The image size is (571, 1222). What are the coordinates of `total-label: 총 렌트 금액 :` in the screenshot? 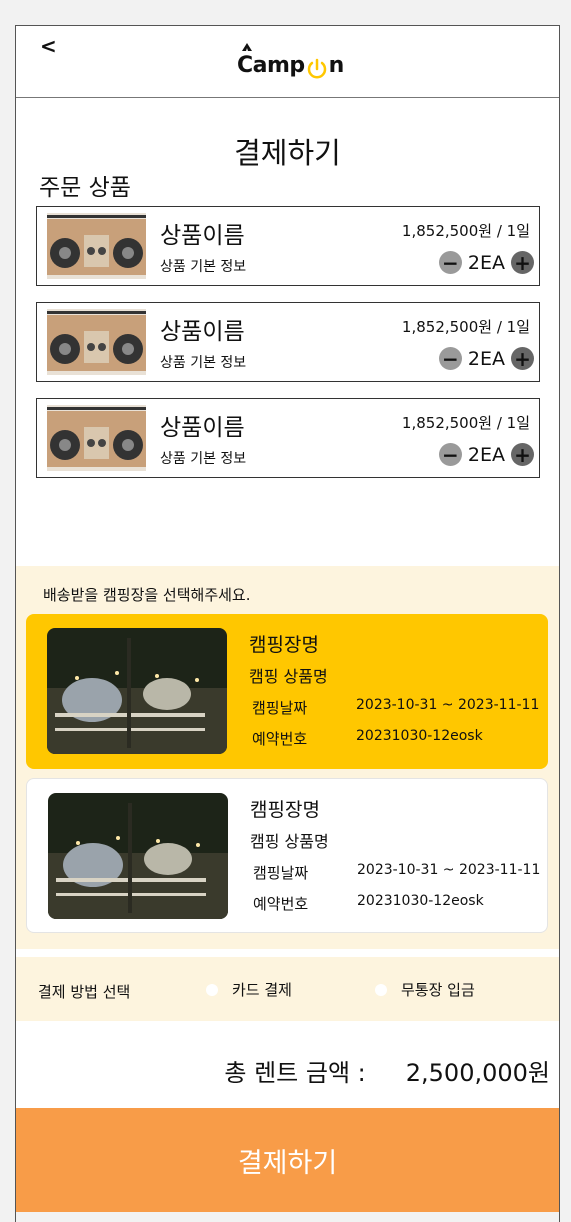 It's located at (295, 1073).